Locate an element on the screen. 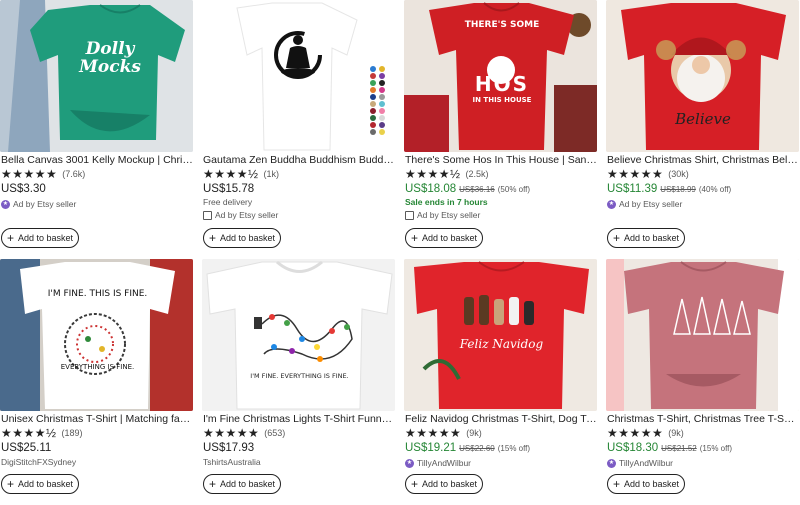 This screenshot has width=800, height=505. star-rating-icon: ★★★★★ is located at coordinates (433, 433).